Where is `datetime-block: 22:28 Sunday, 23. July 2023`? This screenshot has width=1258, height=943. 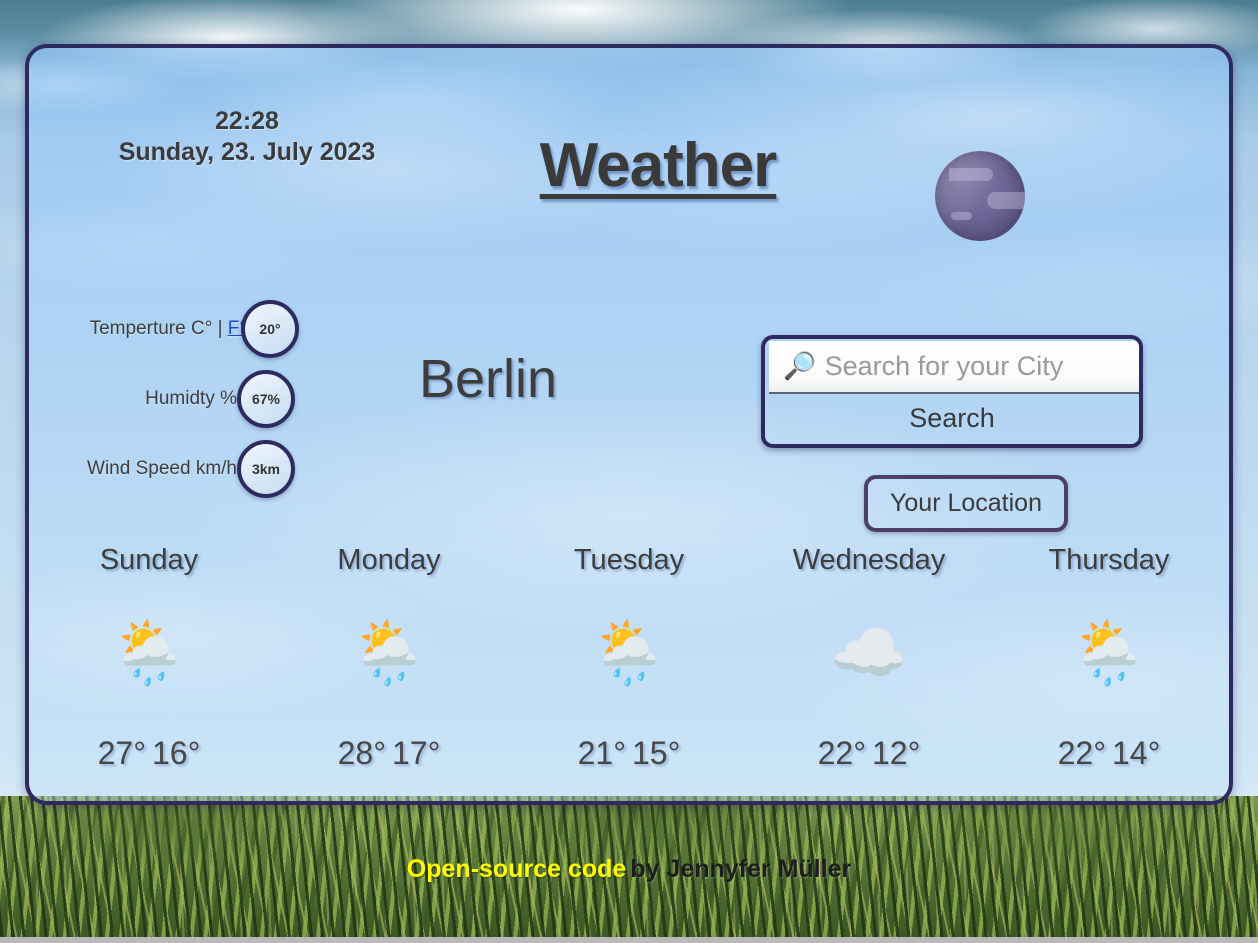 datetime-block: 22:28 Sunday, 23. July 2023 is located at coordinates (247, 137).